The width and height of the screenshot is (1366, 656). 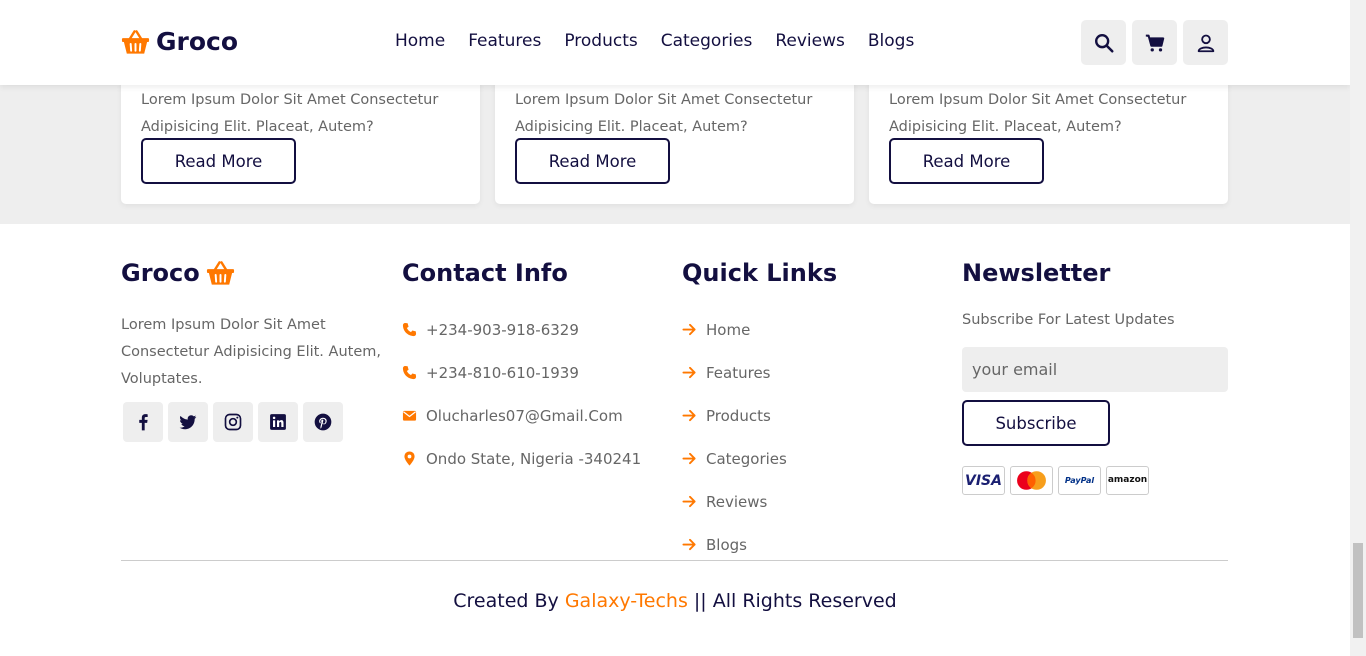 What do you see at coordinates (257, 422) in the screenshot?
I see `social-links` at bounding box center [257, 422].